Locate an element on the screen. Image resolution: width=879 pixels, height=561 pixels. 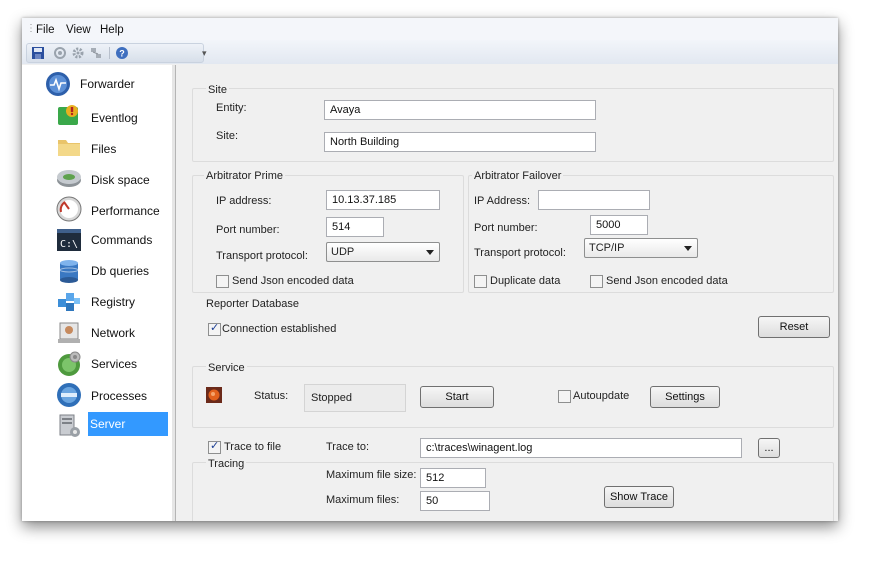
arbitrator-failover-label: Arbitrator Failover is located at coordinates (518, 176).